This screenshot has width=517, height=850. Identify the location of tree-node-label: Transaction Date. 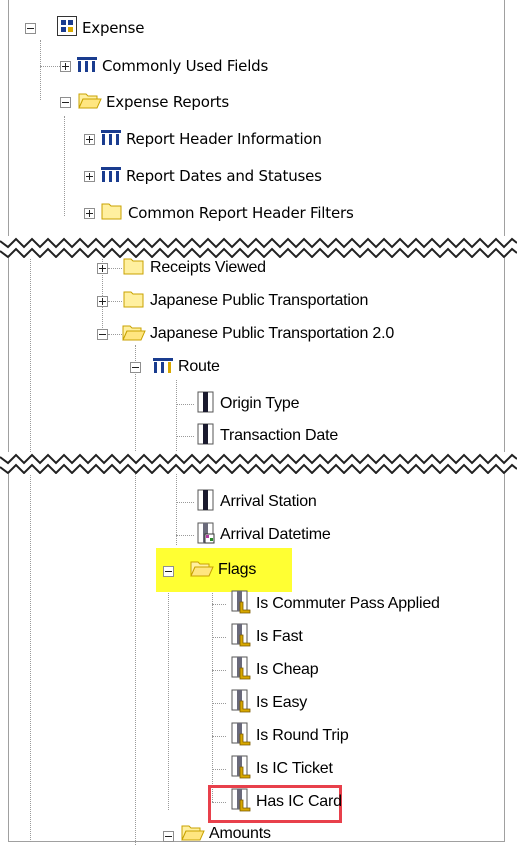
(279, 435).